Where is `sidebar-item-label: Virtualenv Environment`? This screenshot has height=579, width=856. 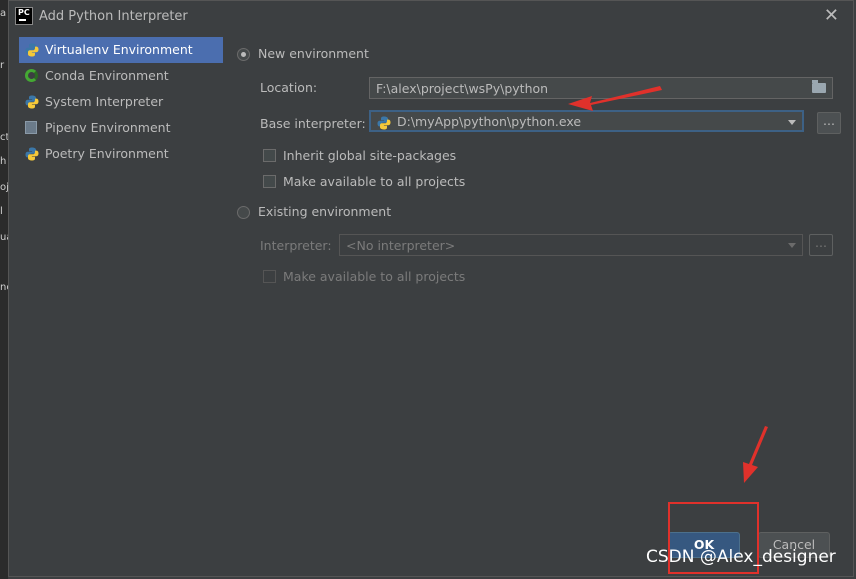 sidebar-item-label: Virtualenv Environment is located at coordinates (119, 49).